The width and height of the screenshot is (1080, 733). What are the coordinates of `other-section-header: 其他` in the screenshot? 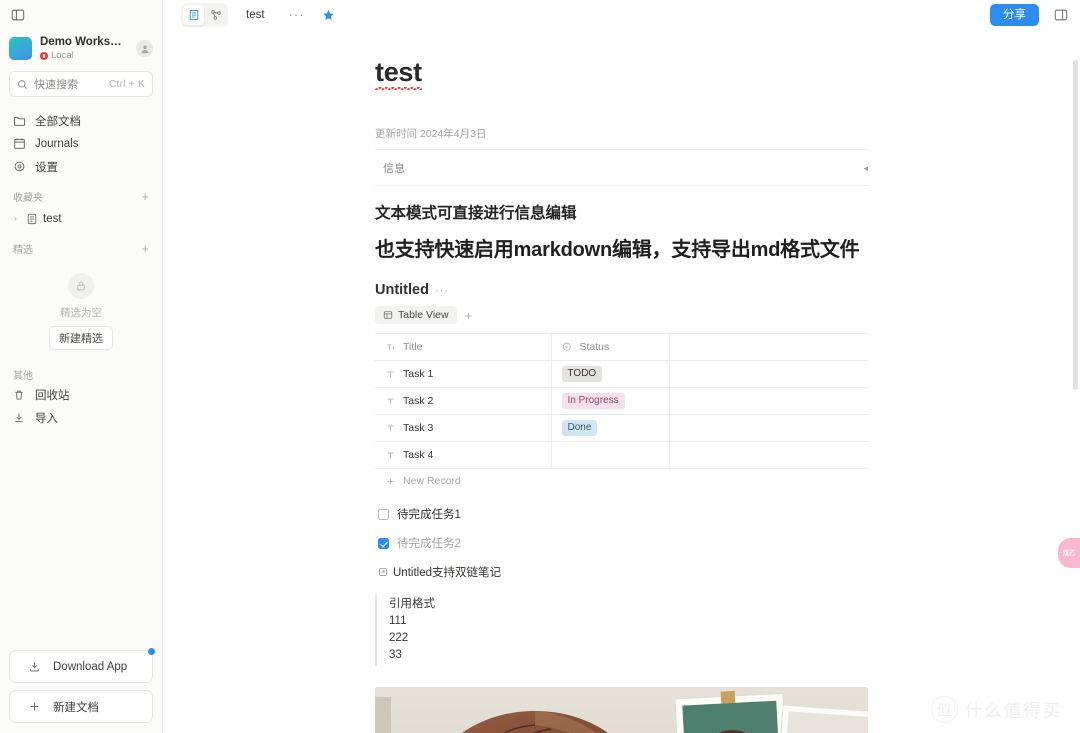 It's located at (81, 374).